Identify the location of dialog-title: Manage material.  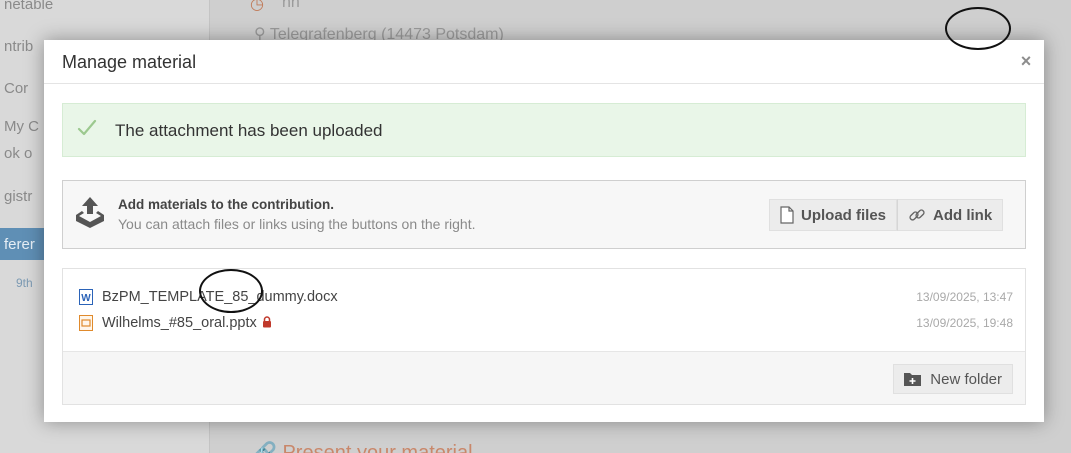
(129, 62).